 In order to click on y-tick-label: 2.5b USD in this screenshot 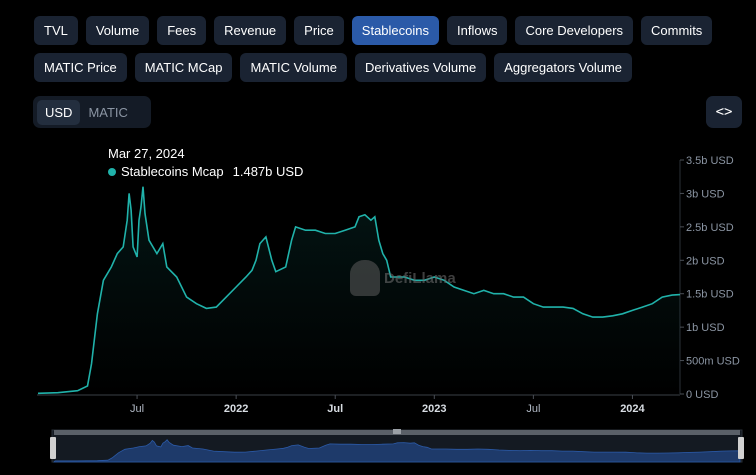, I will do `click(710, 228)`.